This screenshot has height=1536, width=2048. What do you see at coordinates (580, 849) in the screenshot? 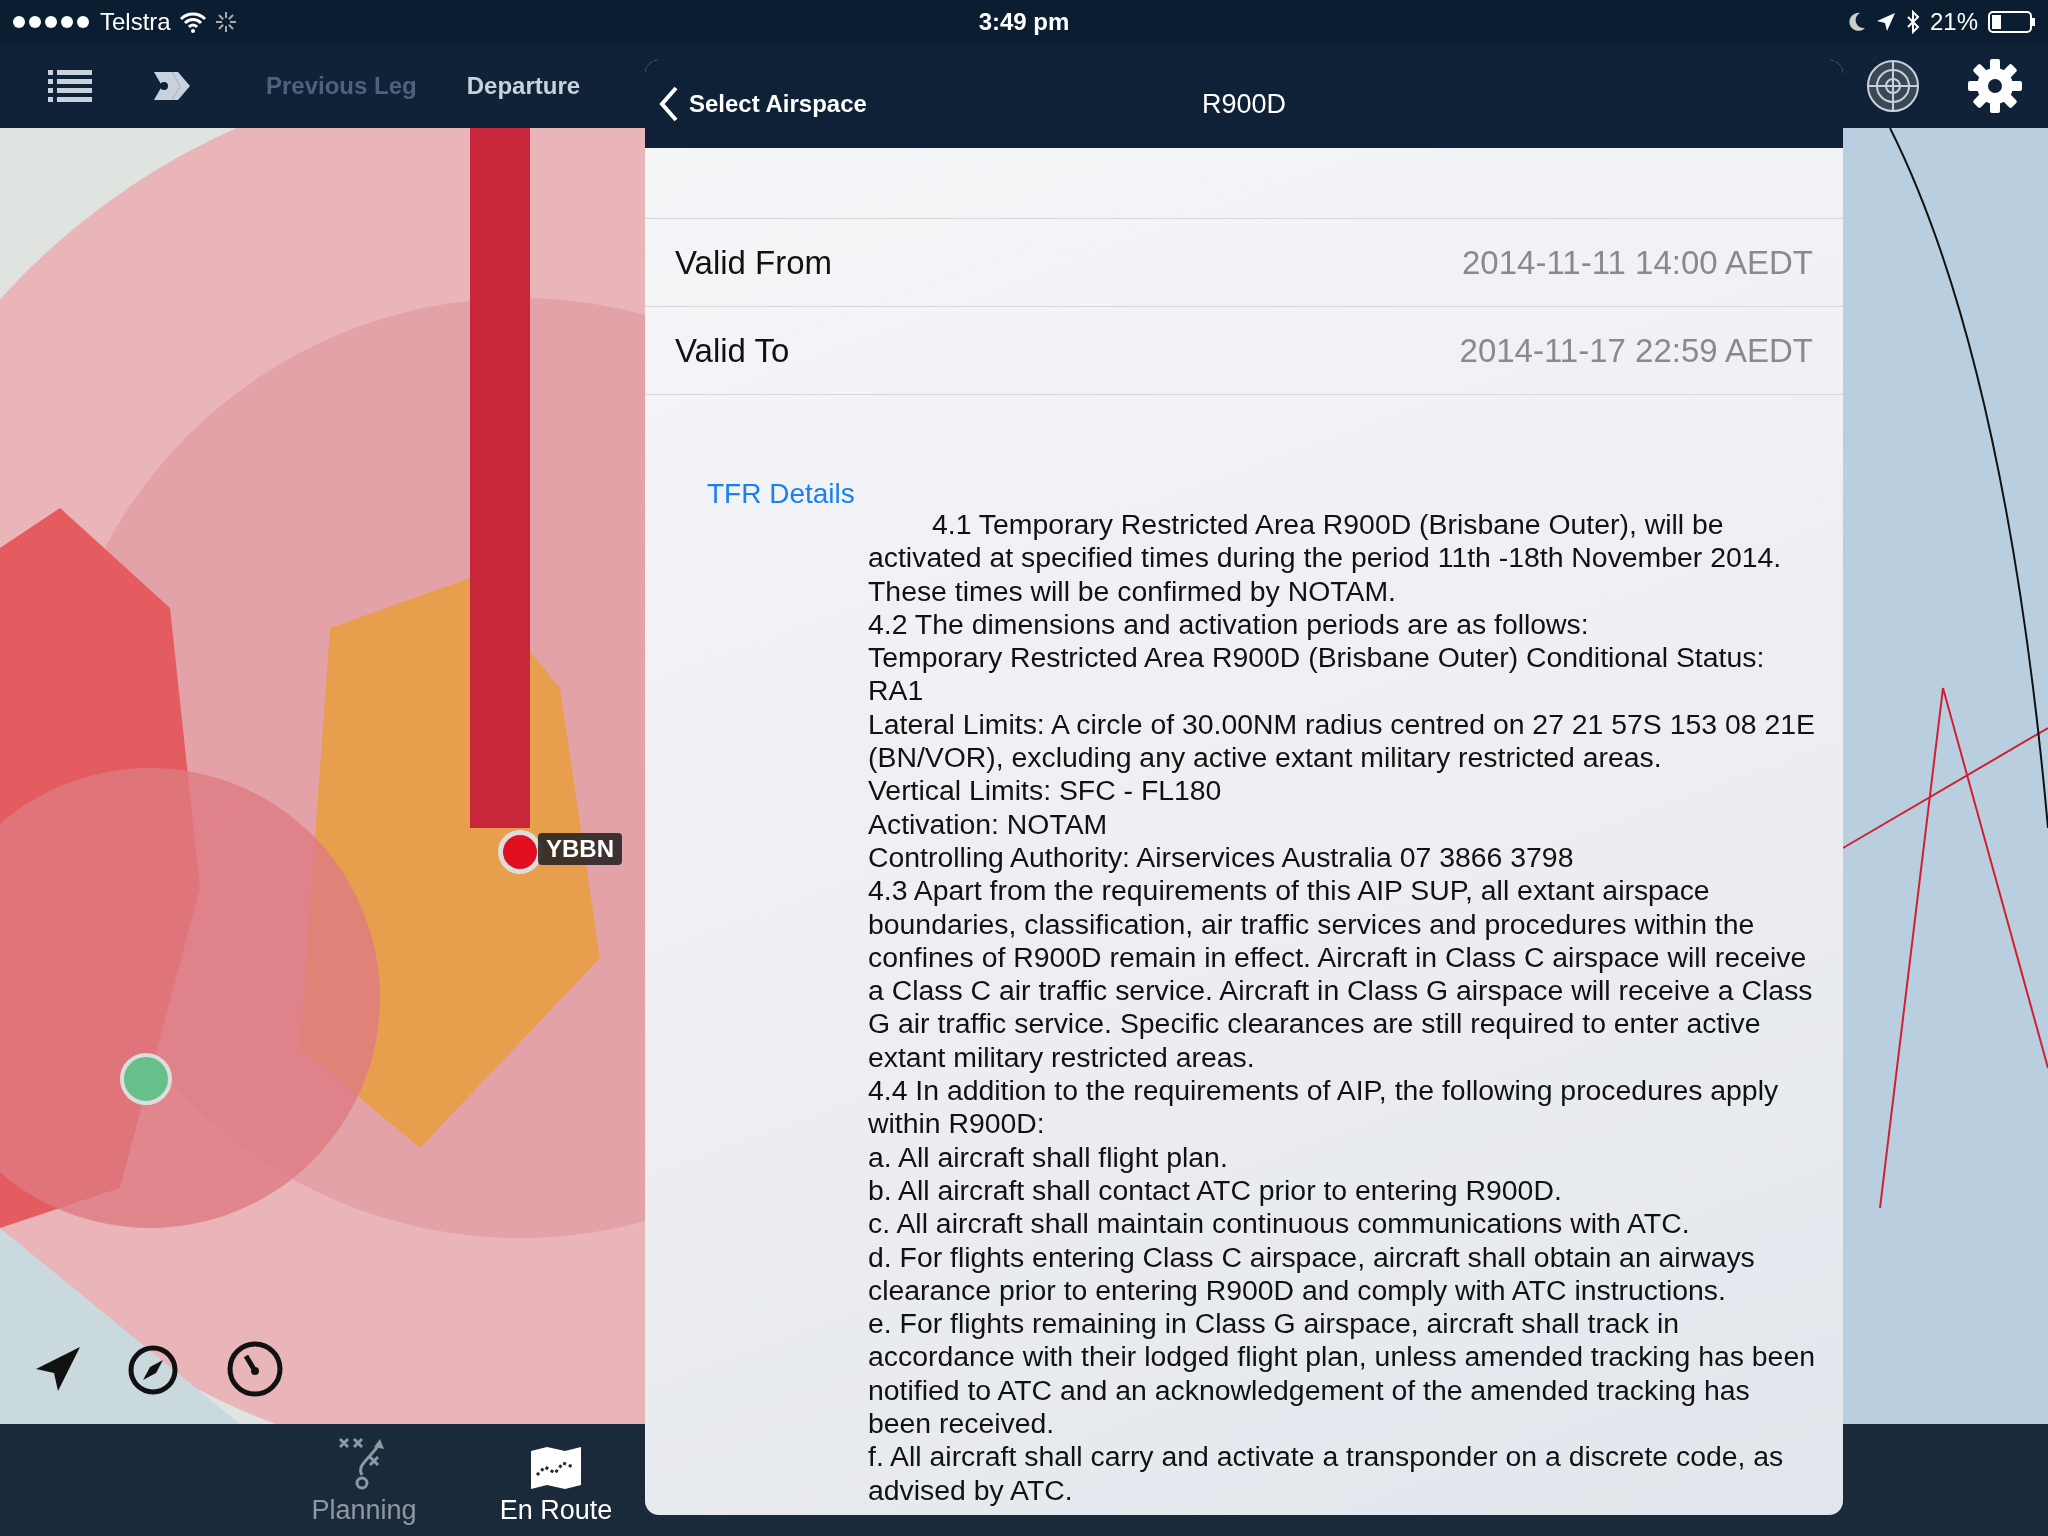
I see `airport-label: YBBN` at bounding box center [580, 849].